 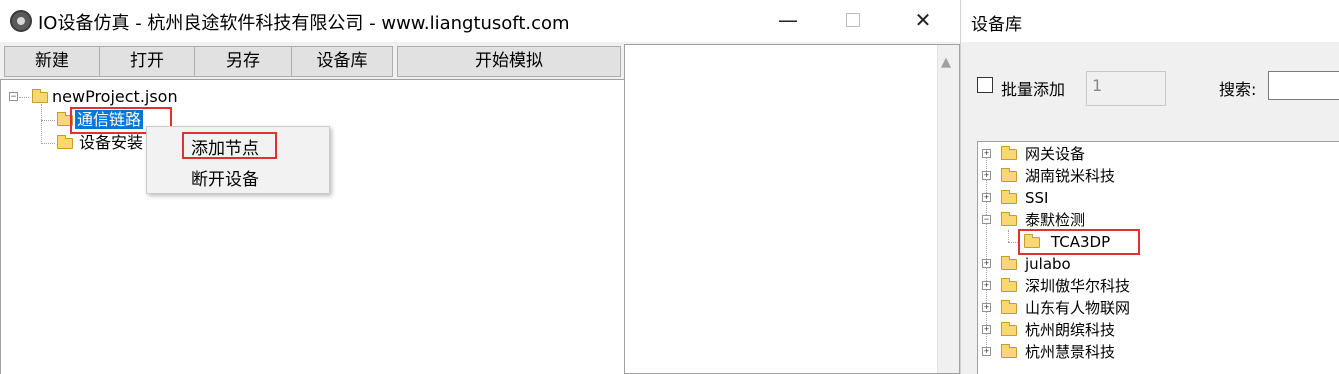 What do you see at coordinates (147, 61) in the screenshot?
I see `open-button: 打开` at bounding box center [147, 61].